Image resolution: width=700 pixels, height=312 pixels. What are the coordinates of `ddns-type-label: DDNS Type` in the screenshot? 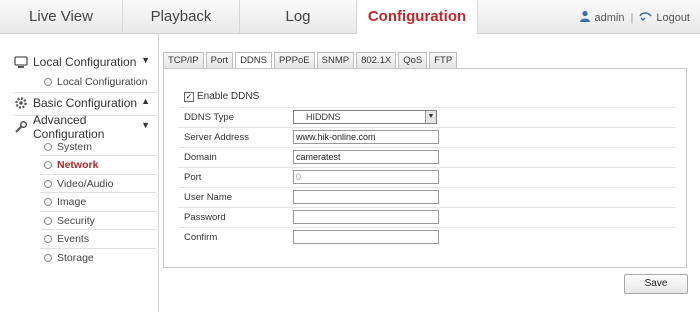 It's located at (209, 117).